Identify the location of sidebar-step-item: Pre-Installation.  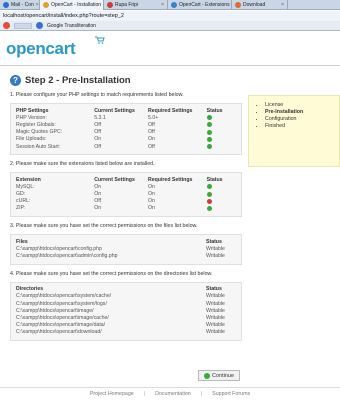
(299, 112).